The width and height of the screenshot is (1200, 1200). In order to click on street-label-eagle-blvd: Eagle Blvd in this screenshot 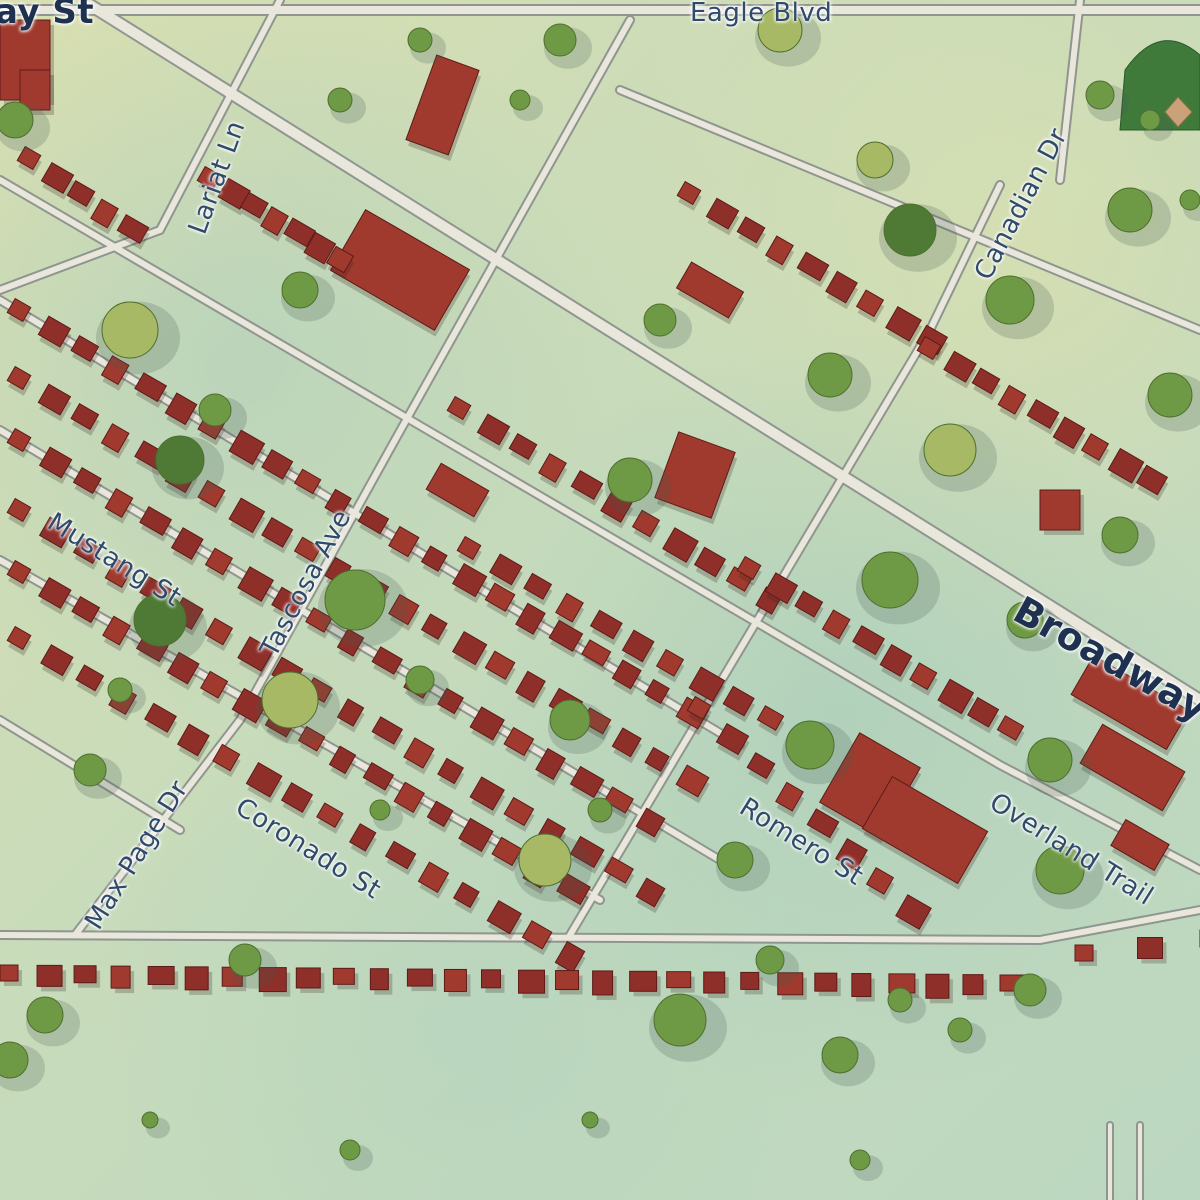, I will do `click(761, 14)`.